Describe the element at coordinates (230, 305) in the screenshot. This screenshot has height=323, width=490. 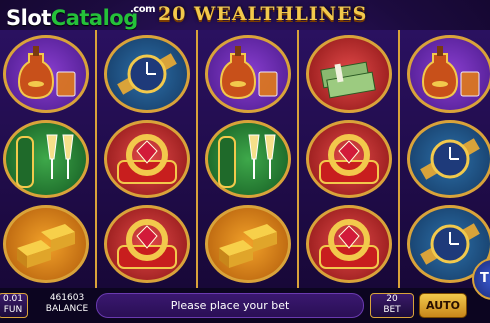
I see `status-message: Please place your bet` at that location.